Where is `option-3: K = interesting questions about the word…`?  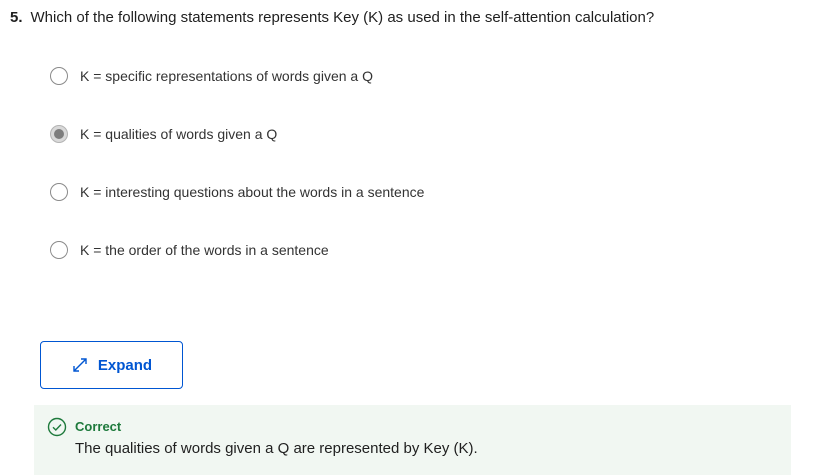 option-3: K = interesting questions about the word… is located at coordinates (237, 192).